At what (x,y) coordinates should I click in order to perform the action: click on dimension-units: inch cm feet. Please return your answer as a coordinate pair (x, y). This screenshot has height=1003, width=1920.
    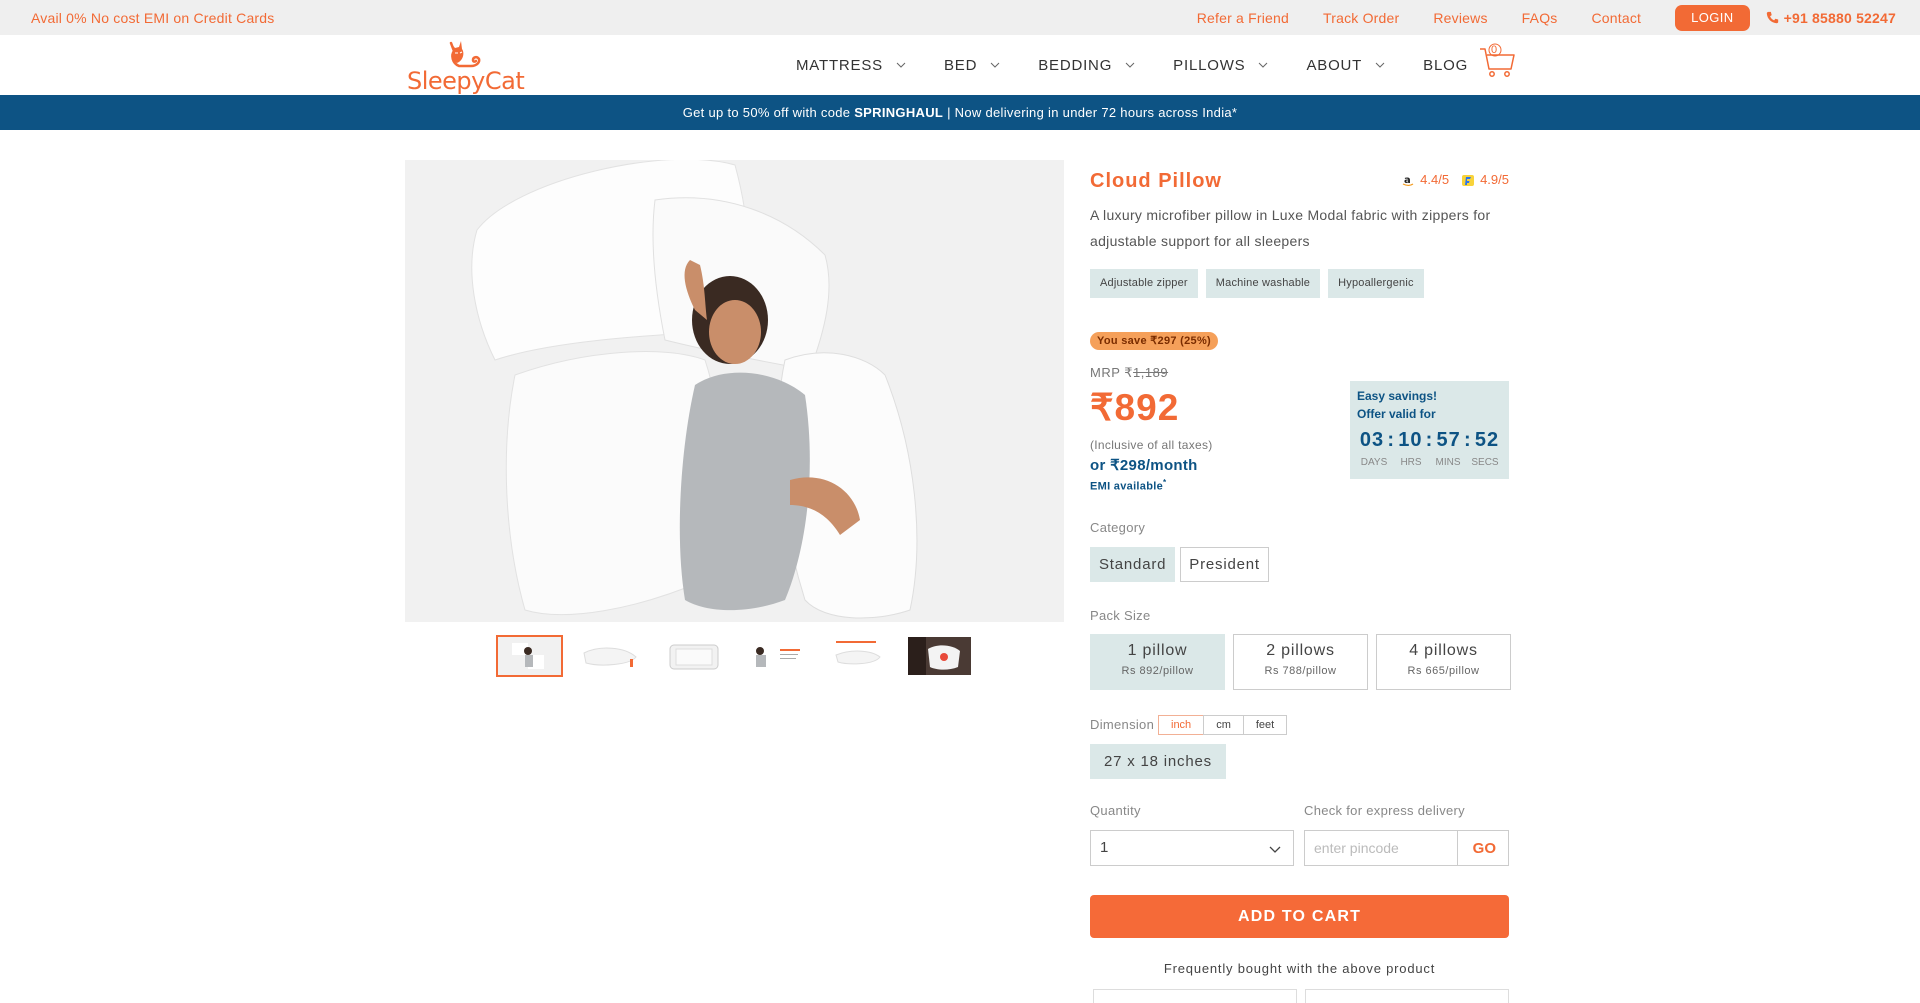
    Looking at the image, I should click on (1223, 725).